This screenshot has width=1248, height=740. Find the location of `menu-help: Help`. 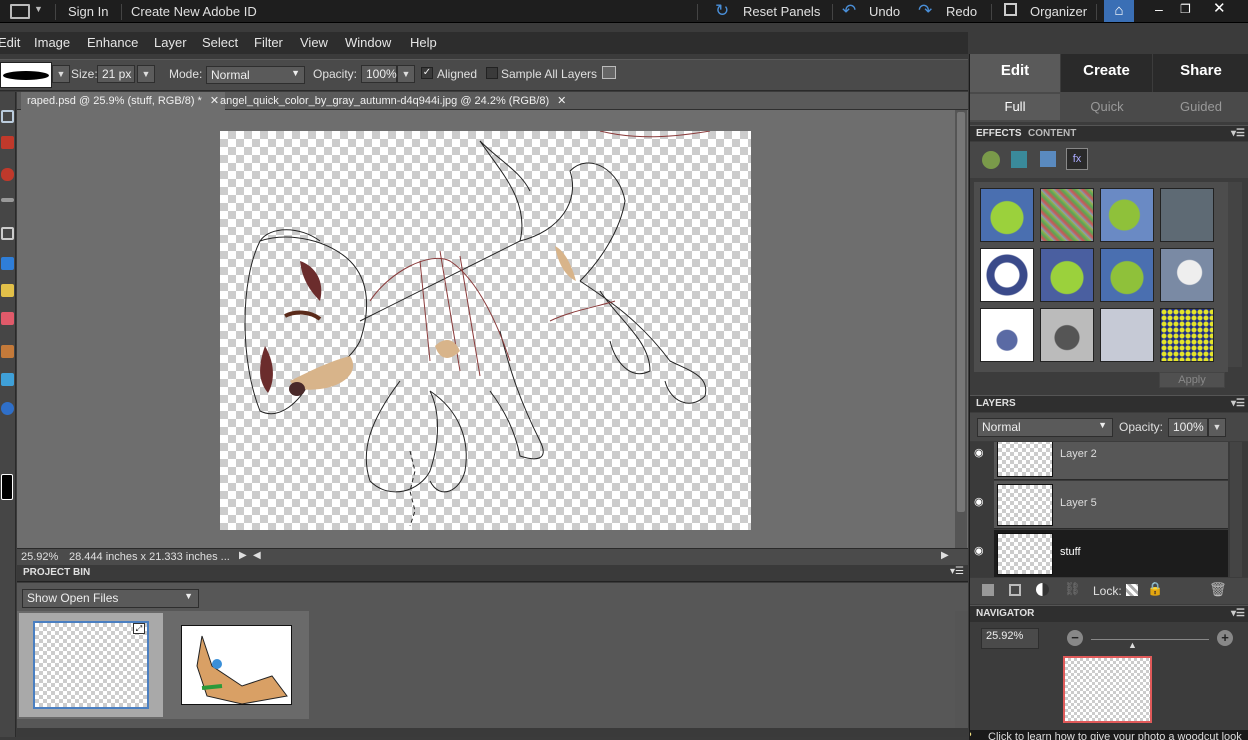

menu-help: Help is located at coordinates (423, 42).